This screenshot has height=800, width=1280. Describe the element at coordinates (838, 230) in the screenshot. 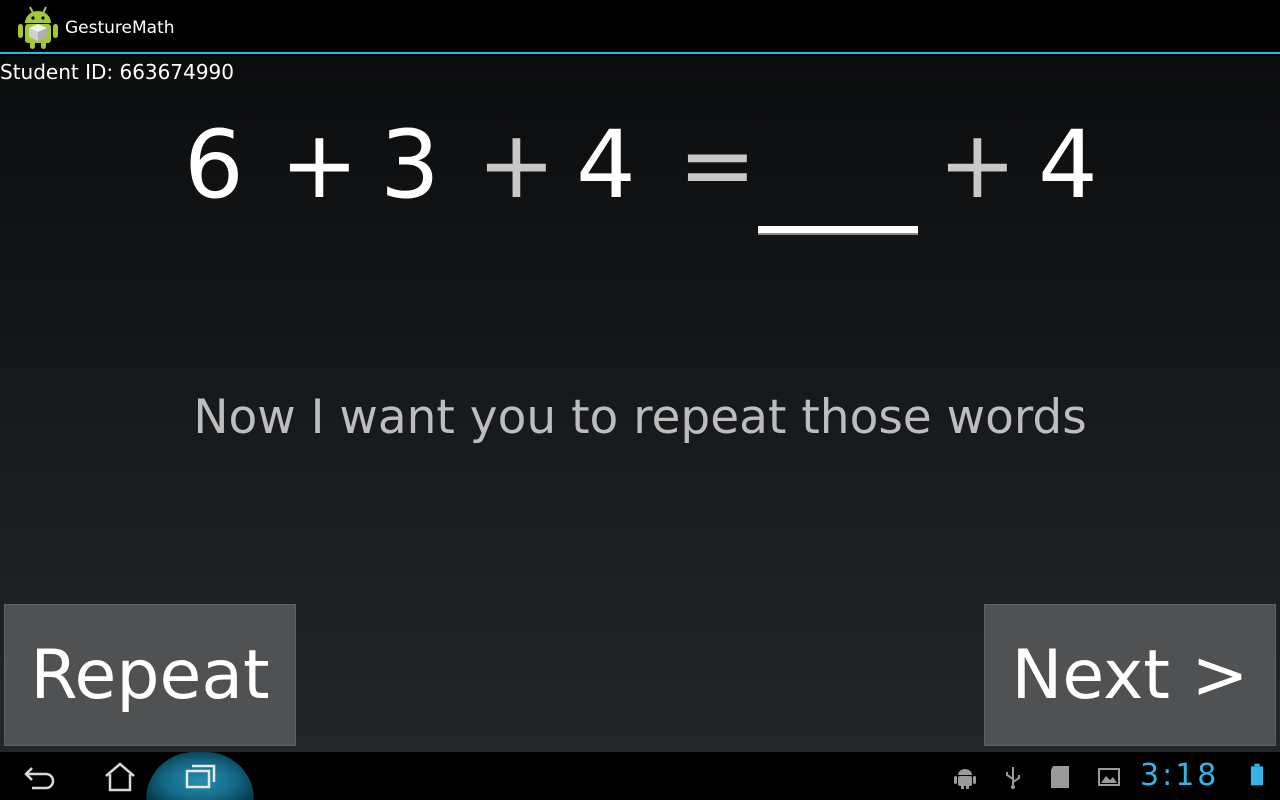

I see `answer-blank` at that location.